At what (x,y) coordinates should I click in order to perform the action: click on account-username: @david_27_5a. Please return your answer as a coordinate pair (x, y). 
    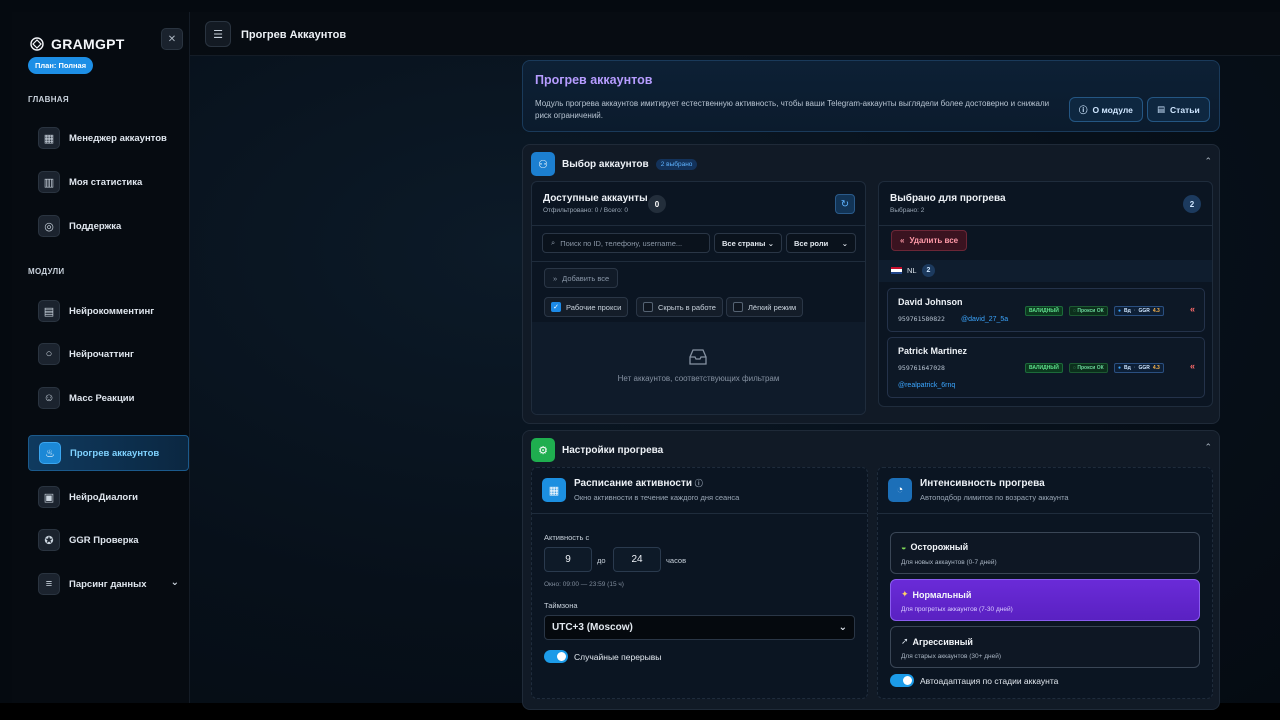
    Looking at the image, I should click on (984, 319).